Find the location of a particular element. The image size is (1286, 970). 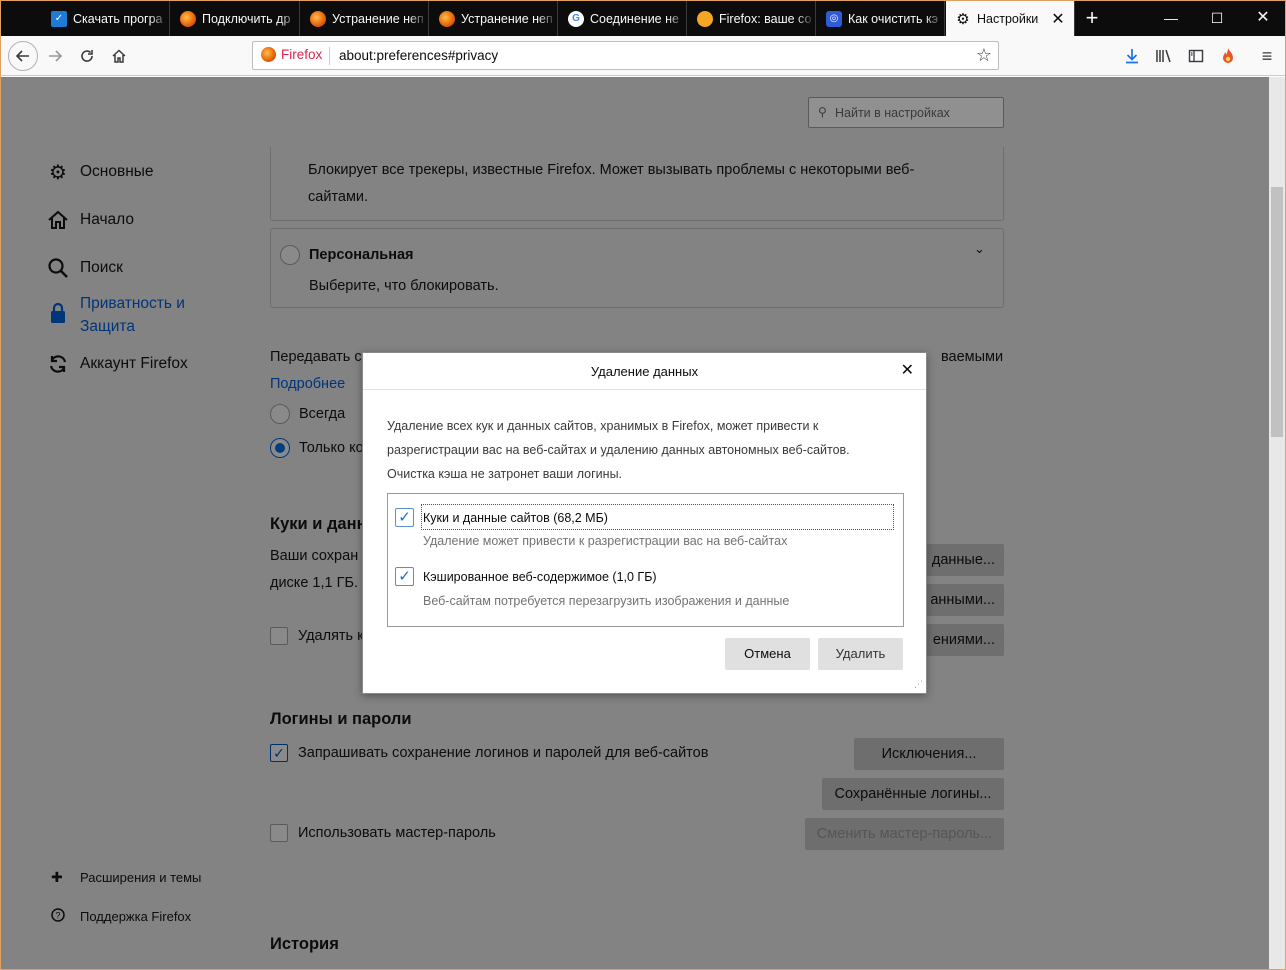

sidebar-icon is located at coordinates (1196, 56).